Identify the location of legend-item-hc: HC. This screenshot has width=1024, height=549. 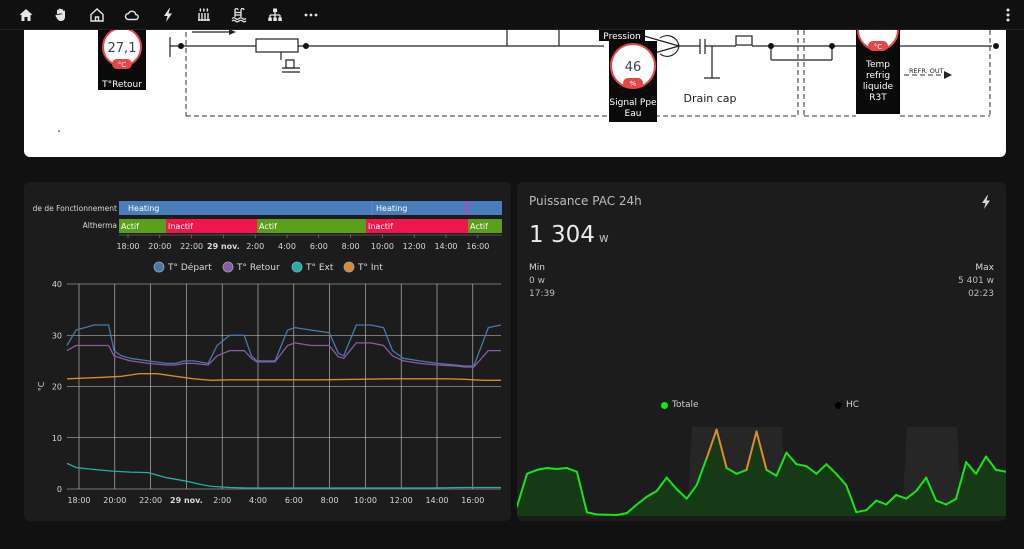
(847, 405).